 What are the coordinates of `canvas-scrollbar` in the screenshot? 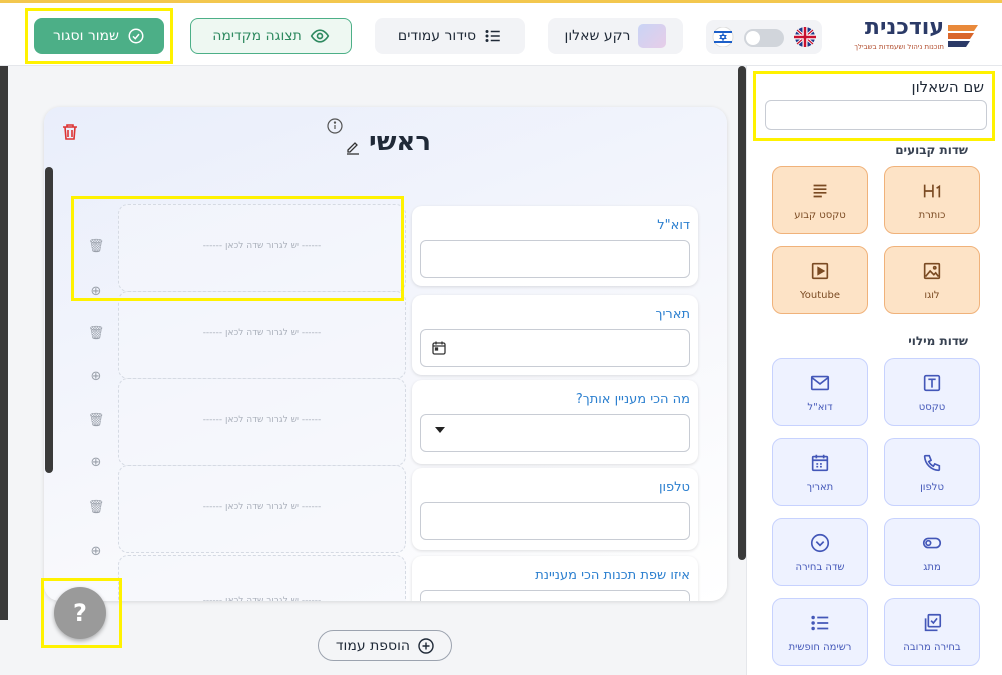 It's located at (742, 313).